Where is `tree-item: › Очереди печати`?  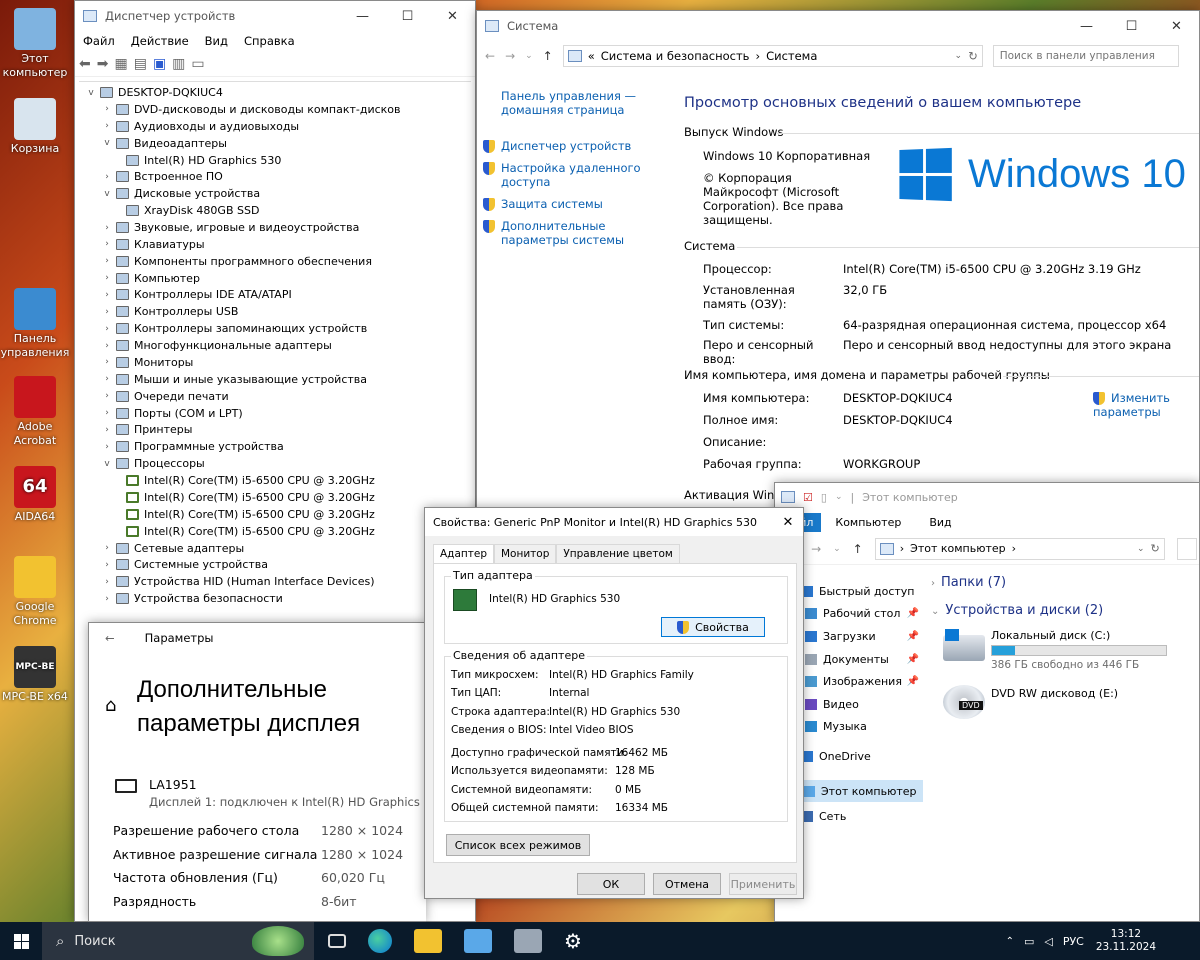 tree-item: › Очереди печати is located at coordinates (165, 396).